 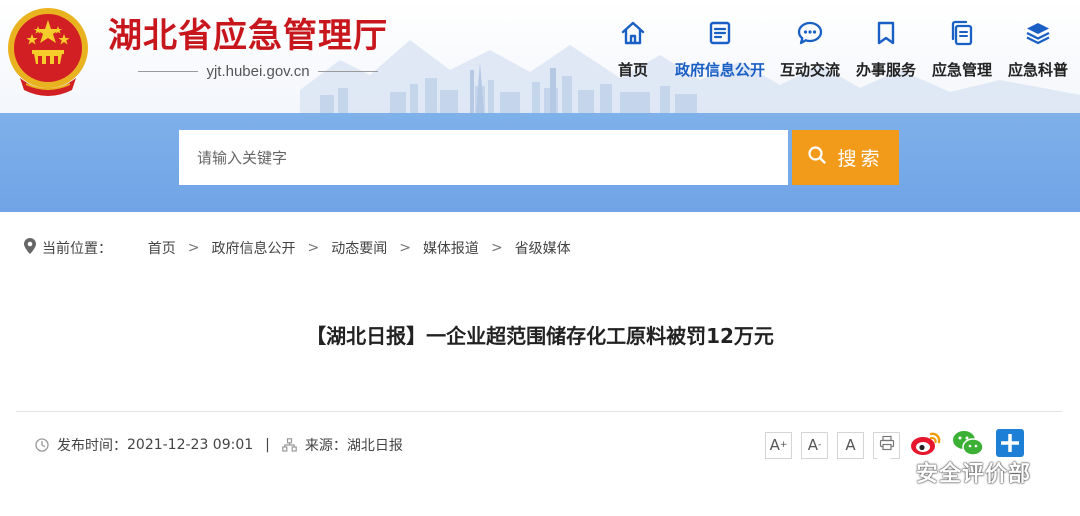 What do you see at coordinates (253, 248) in the screenshot?
I see `breadcrumb-gov-info: 政府信息公开` at bounding box center [253, 248].